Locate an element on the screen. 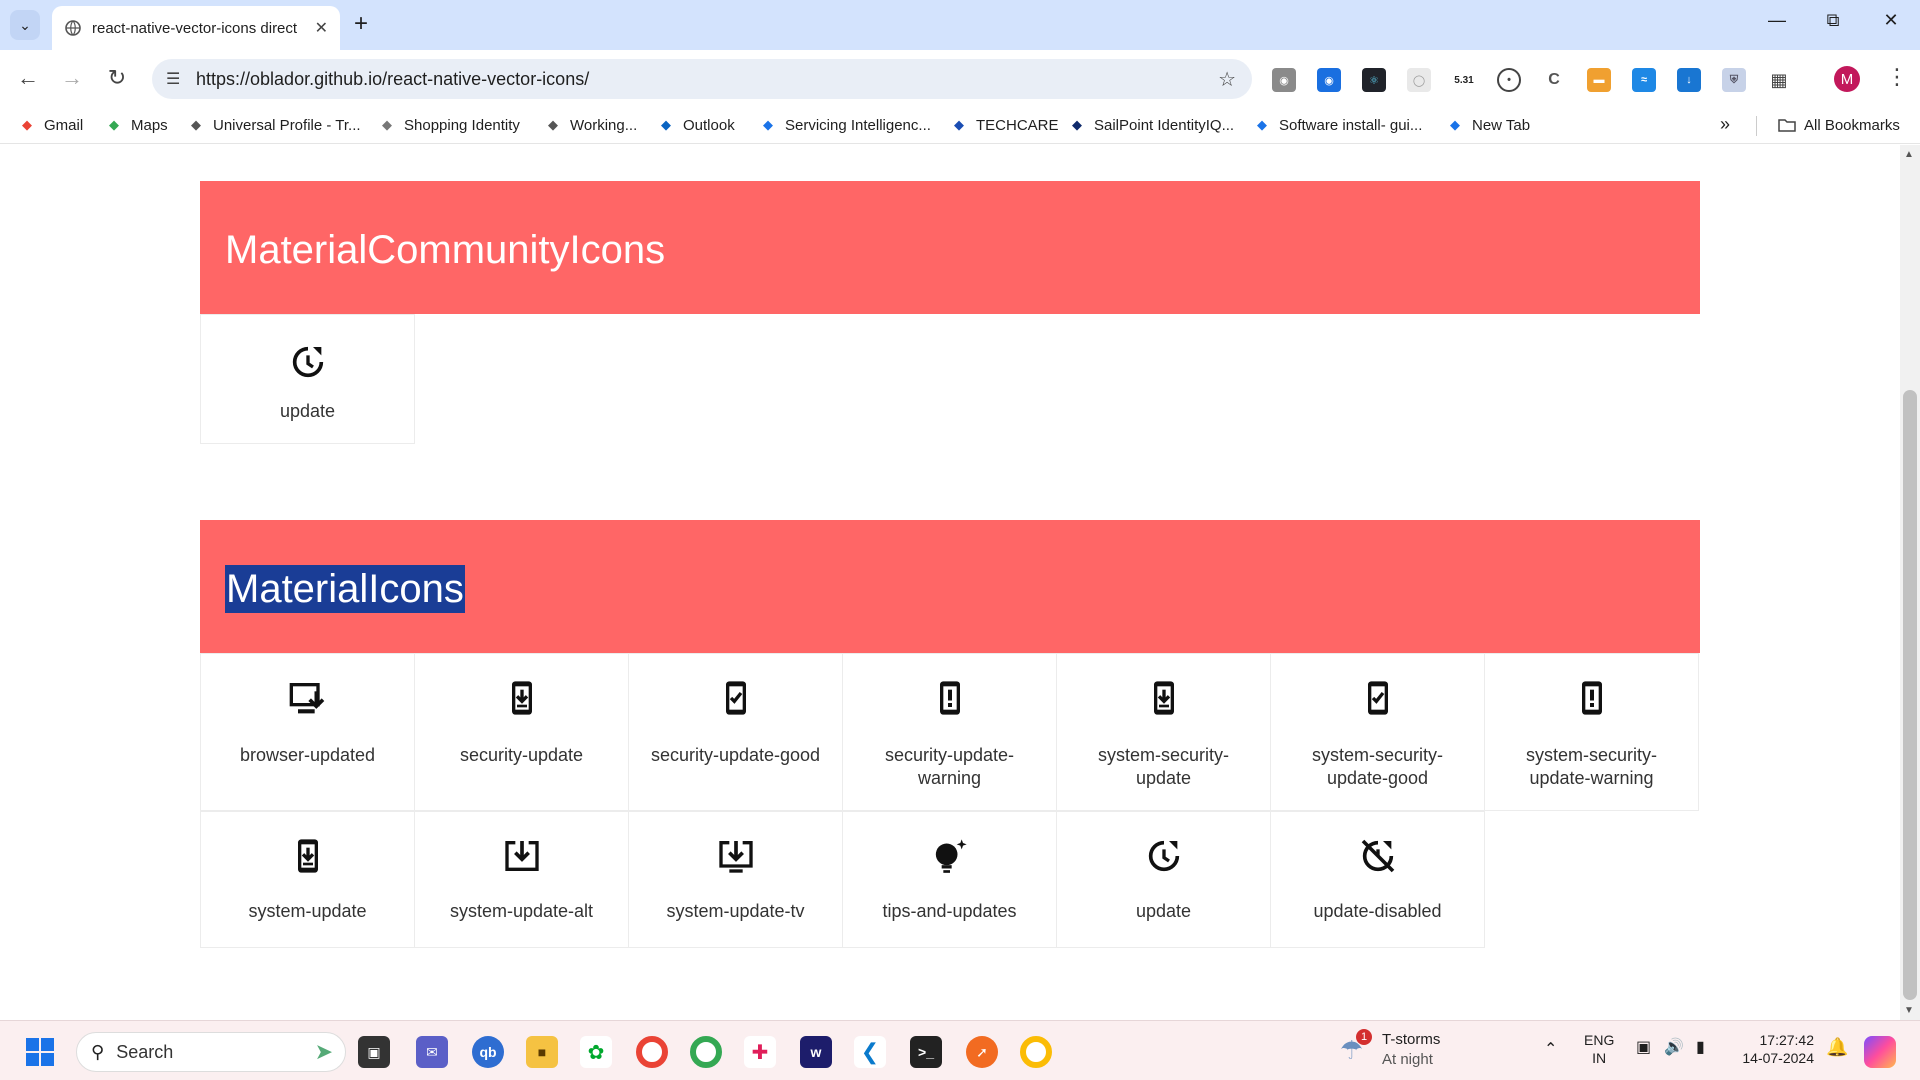 This screenshot has width=1920, height=1080. taskbar-search: ⚲ Search ➤ is located at coordinates (211, 1052).